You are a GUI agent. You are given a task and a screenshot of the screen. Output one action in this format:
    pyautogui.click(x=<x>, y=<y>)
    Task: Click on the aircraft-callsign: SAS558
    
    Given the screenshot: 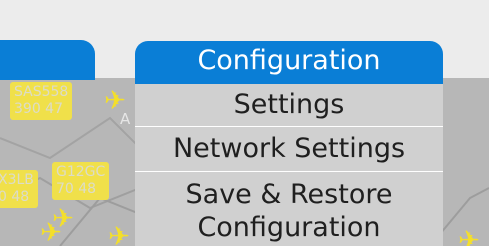 What is the action you would take?
    pyautogui.click(x=41, y=92)
    